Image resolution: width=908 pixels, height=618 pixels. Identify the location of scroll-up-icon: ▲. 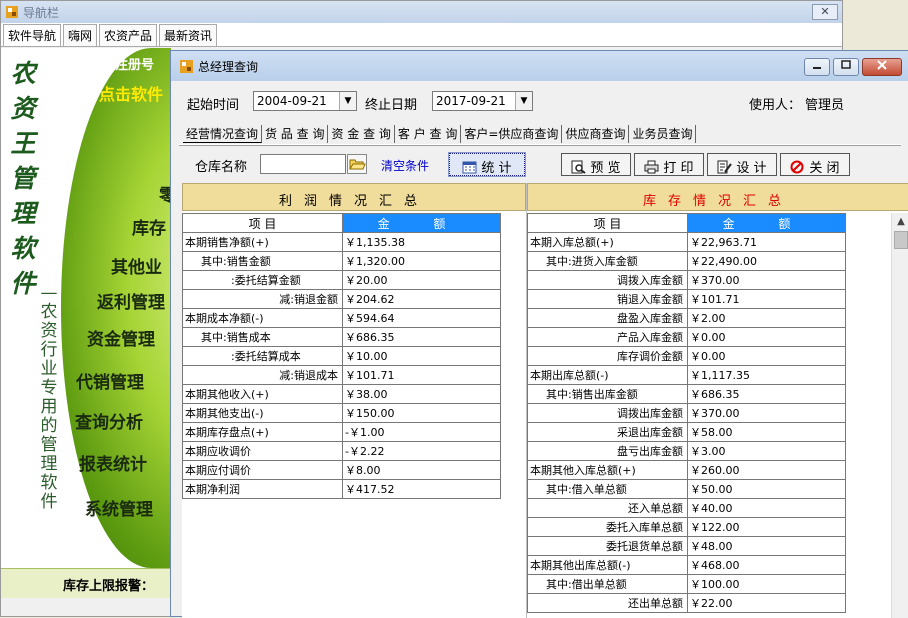
(900, 221).